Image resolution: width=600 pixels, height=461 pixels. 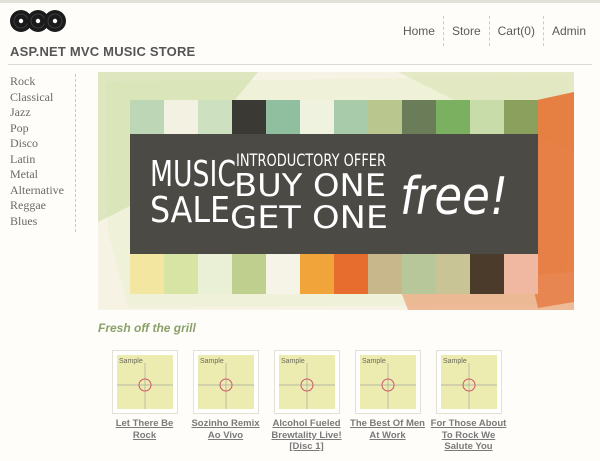 I want to click on nav-cart-link: Cart(0), so click(x=515, y=31).